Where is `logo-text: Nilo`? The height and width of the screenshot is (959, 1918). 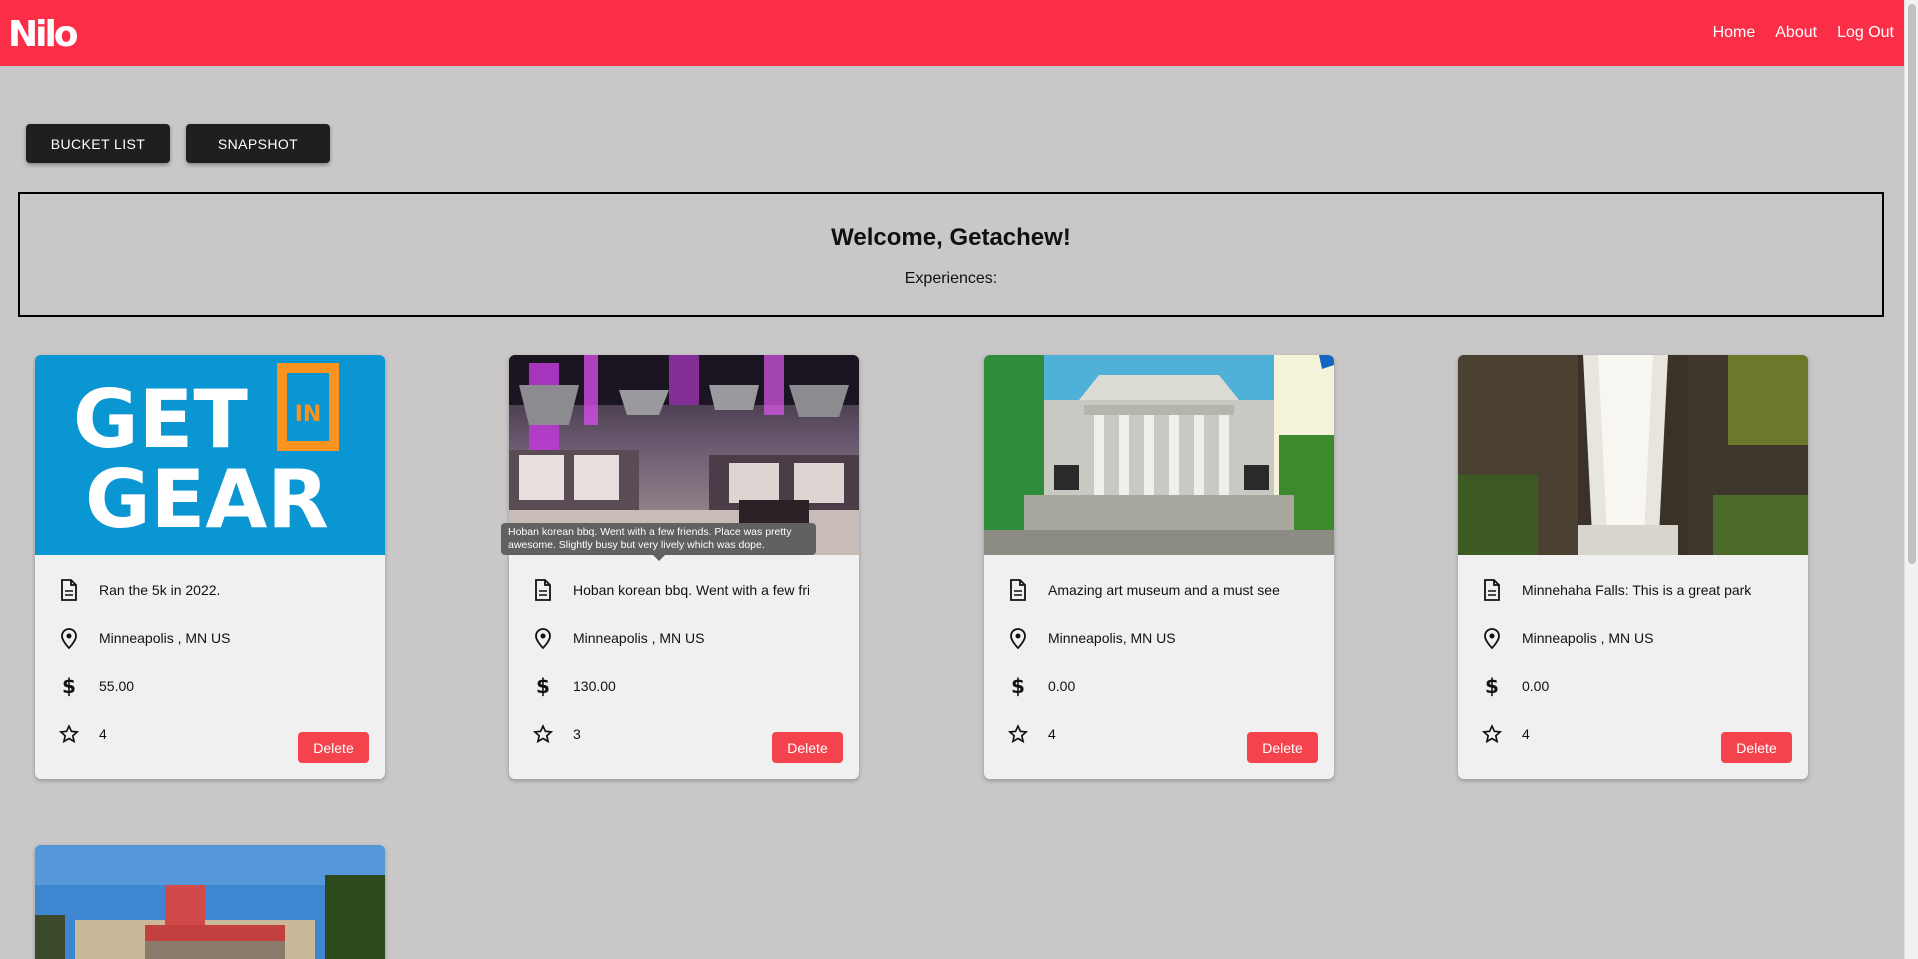 logo-text: Nilo is located at coordinates (43, 33).